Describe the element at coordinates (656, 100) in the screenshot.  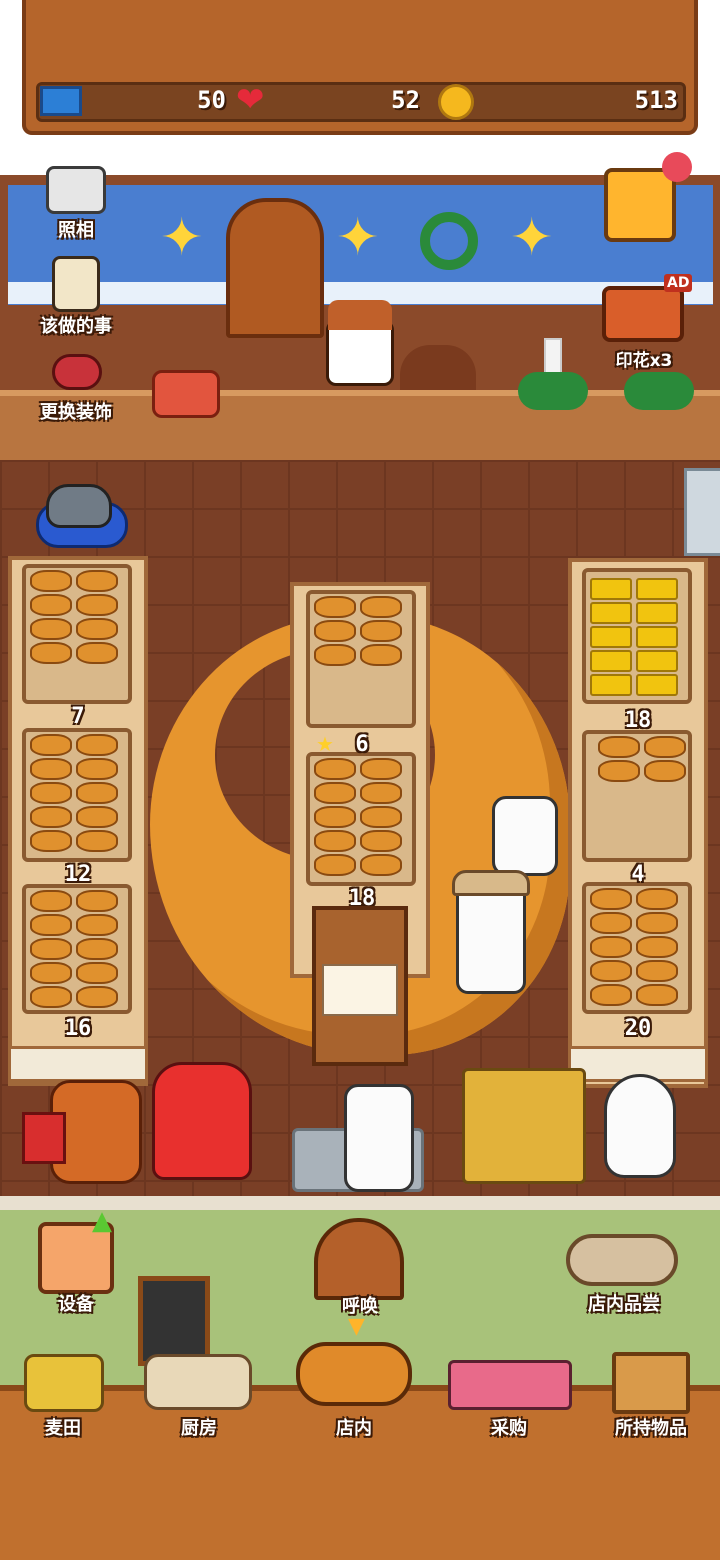
I see `coin-count: 513` at that location.